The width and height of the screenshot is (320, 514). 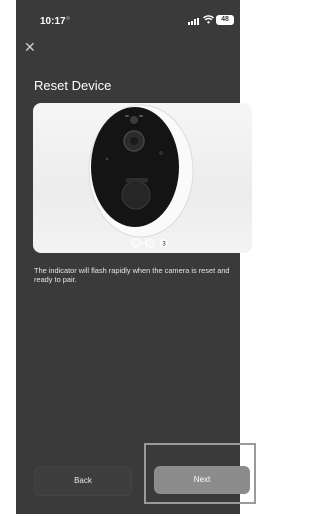 What do you see at coordinates (128, 18) in the screenshot?
I see `status-bar: 10:17 48` at bounding box center [128, 18].